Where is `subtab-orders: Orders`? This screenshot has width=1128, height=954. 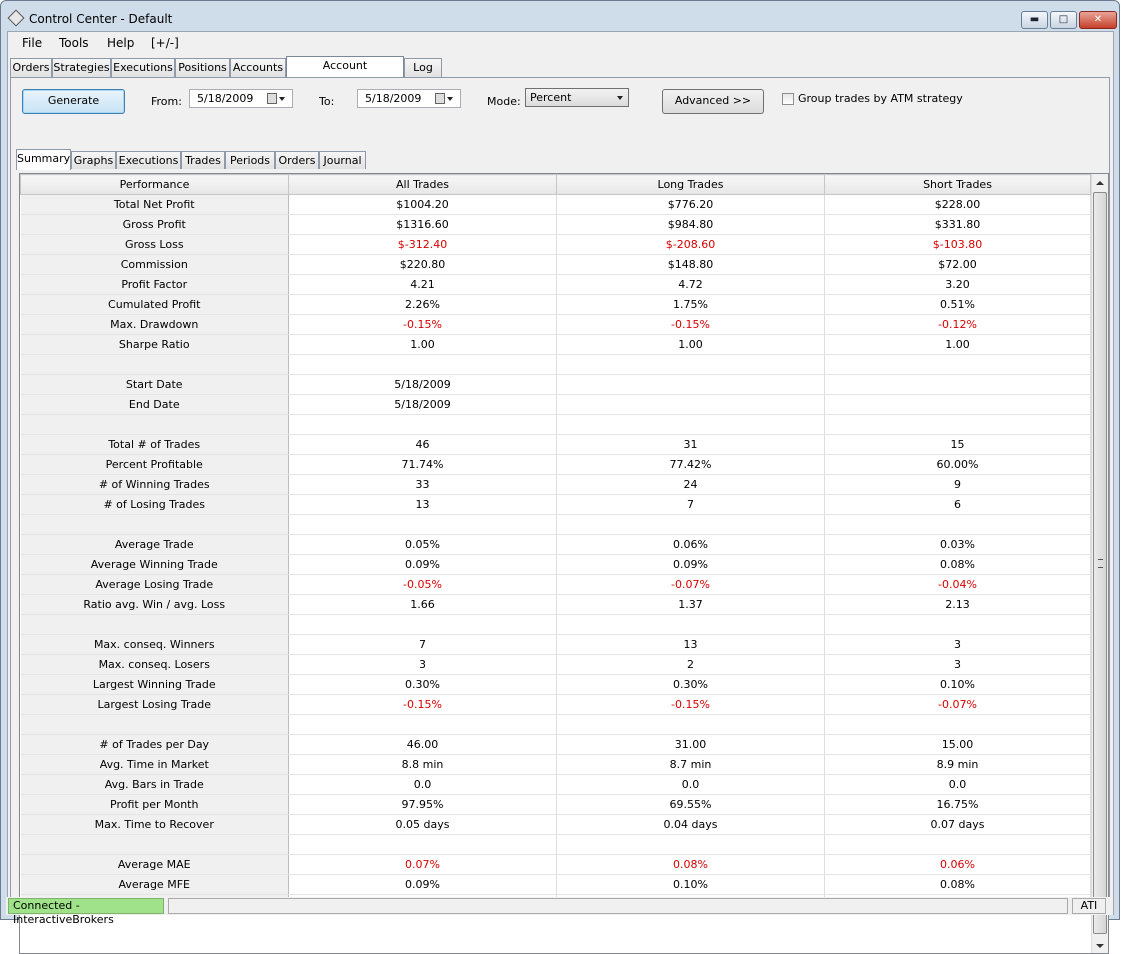
subtab-orders: Orders is located at coordinates (297, 160).